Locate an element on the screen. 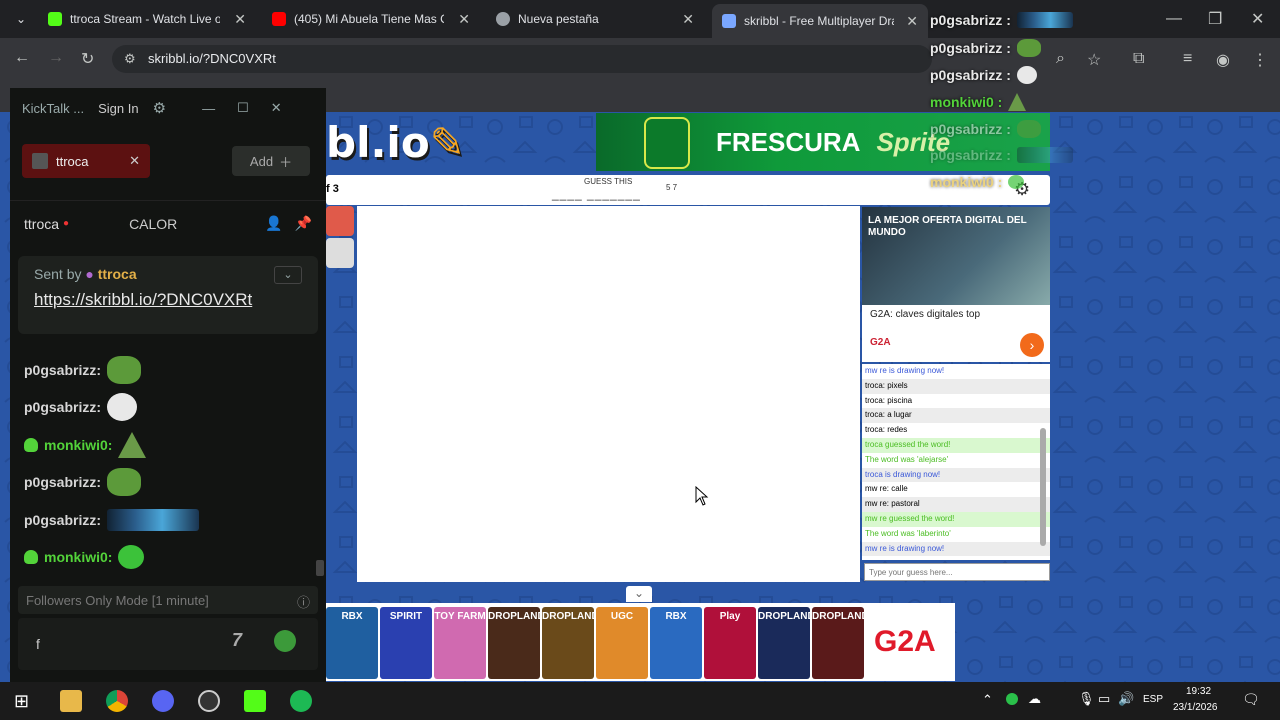  ad-text: FRESCURA is located at coordinates (788, 141).